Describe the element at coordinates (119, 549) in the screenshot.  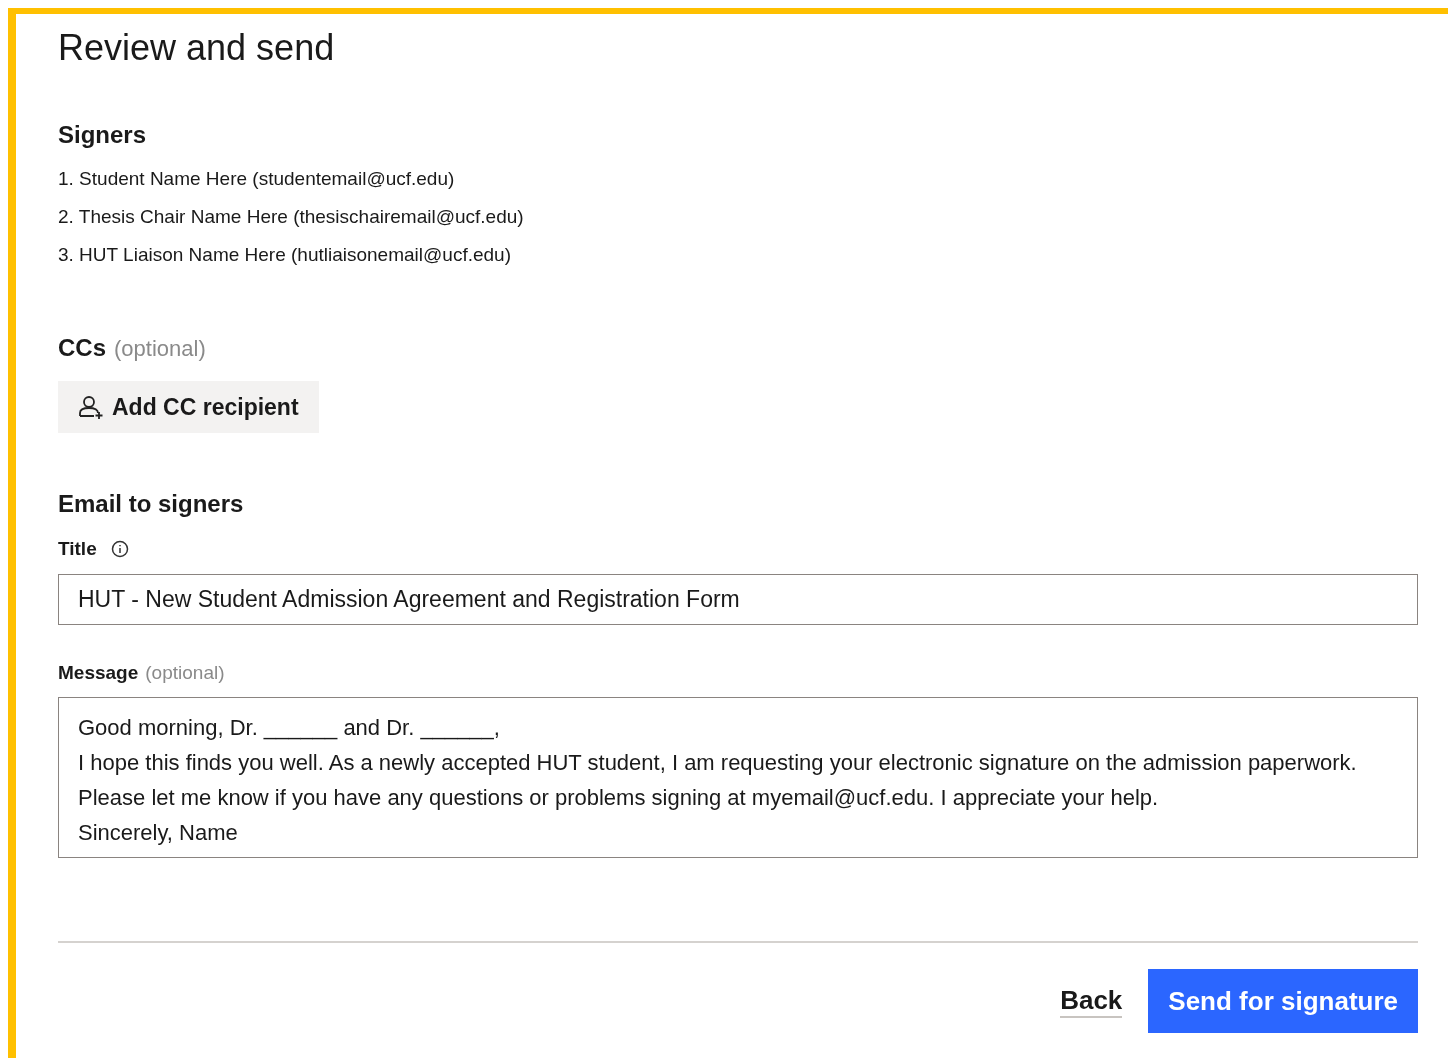
I see `info-icon` at that location.